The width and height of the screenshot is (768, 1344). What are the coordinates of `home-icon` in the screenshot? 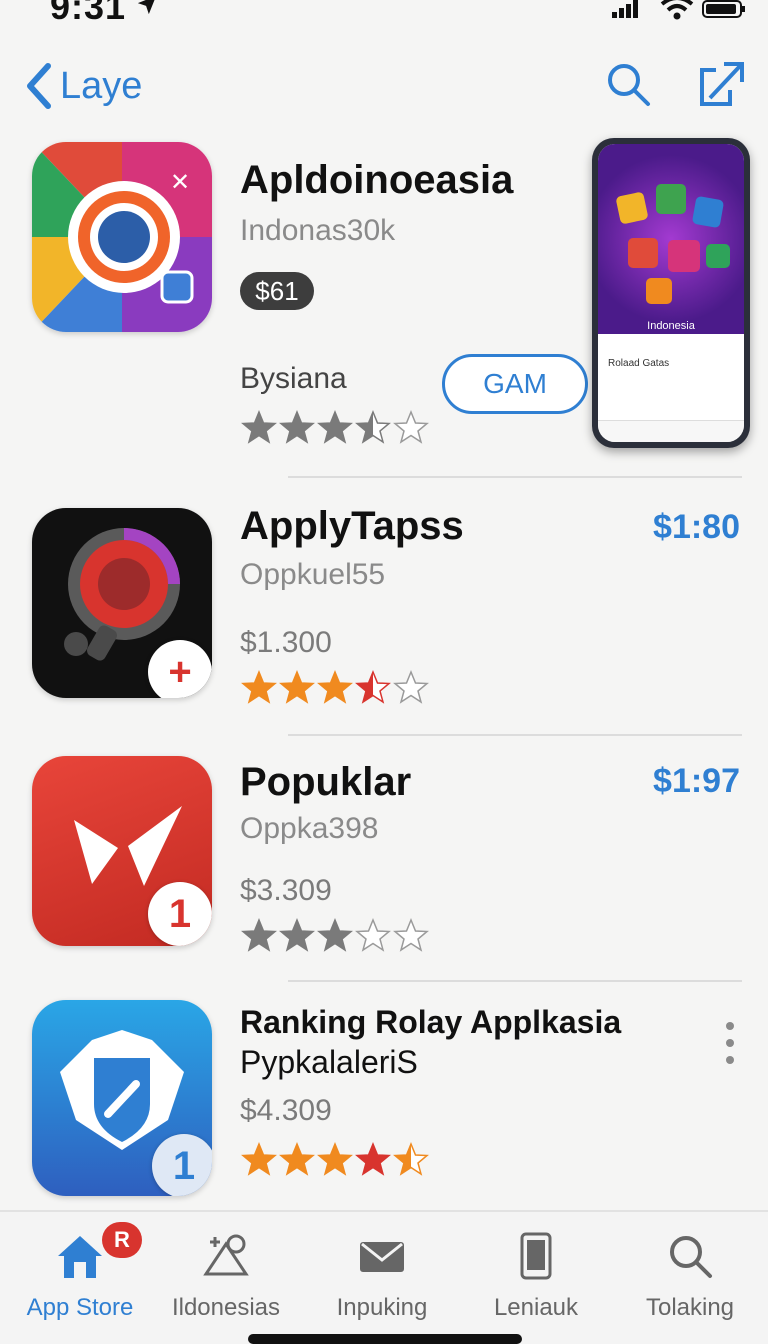 It's located at (80, 1257).